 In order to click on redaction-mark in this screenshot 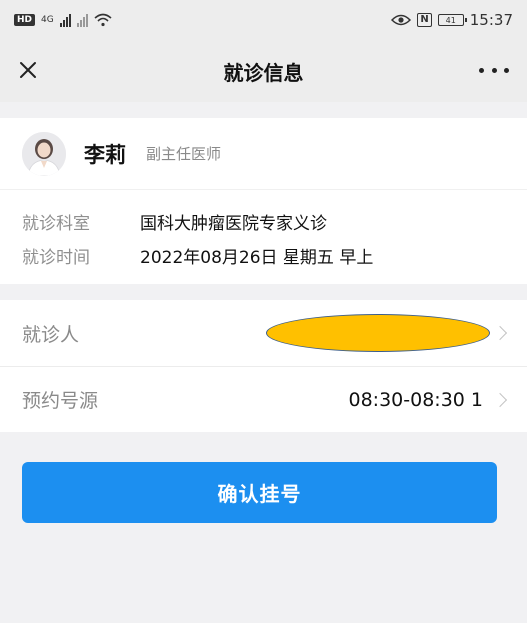, I will do `click(378, 333)`.